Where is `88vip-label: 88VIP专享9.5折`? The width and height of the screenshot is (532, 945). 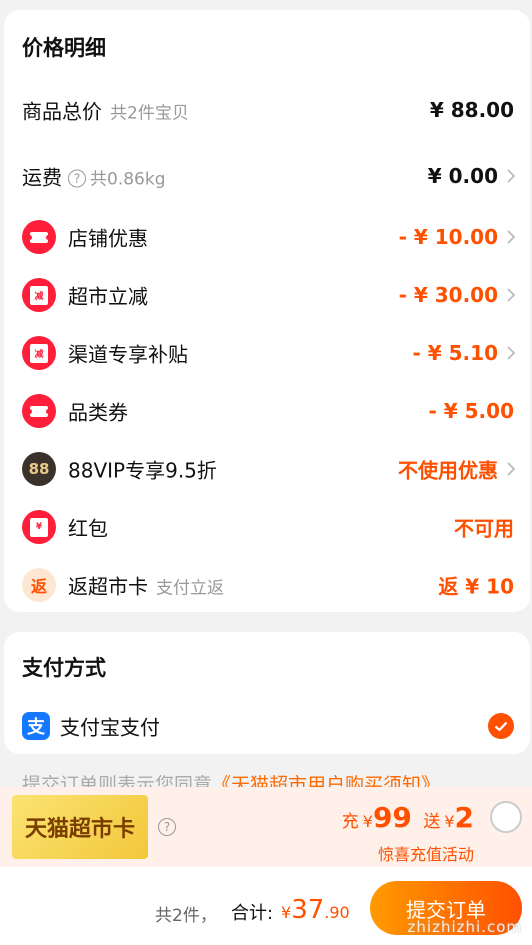
88vip-label: 88VIP专享9.5折 is located at coordinates (142, 470).